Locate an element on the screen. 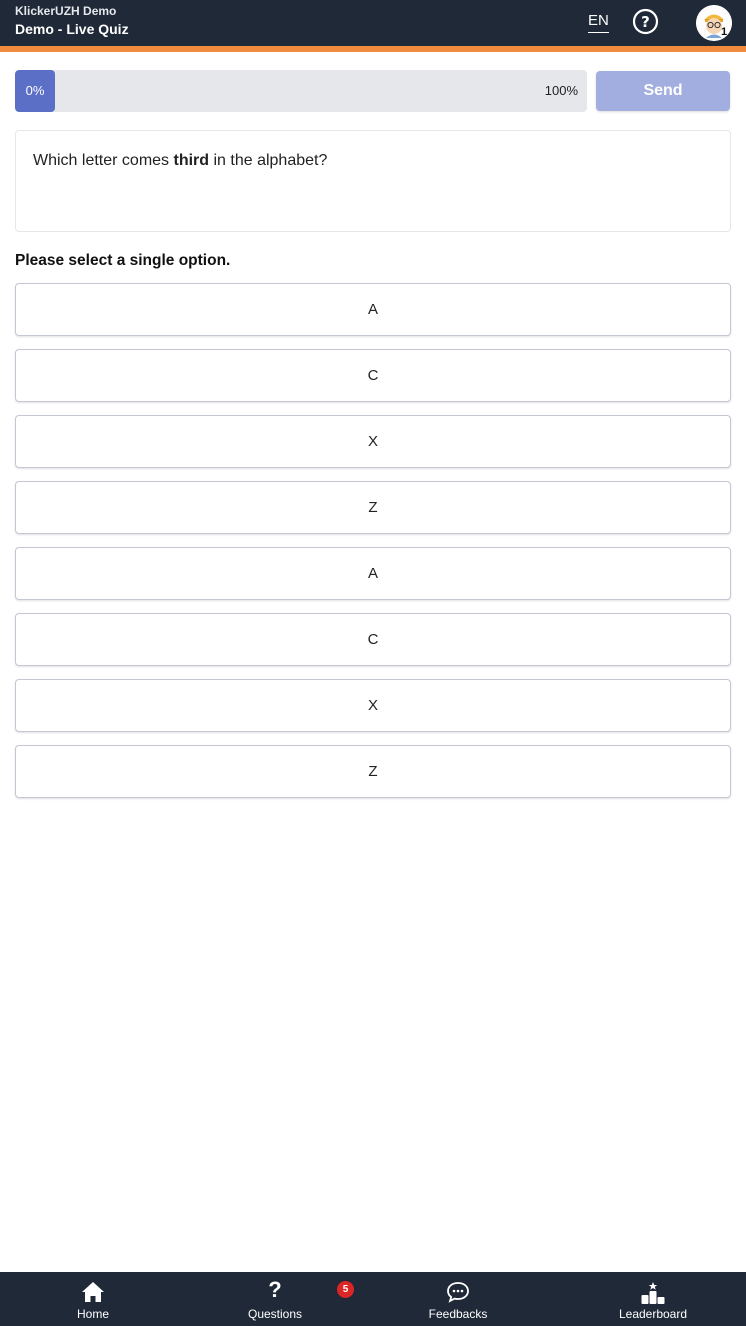 This screenshot has width=746, height=1326. question-text-end: in the alphabet? is located at coordinates (268, 160).